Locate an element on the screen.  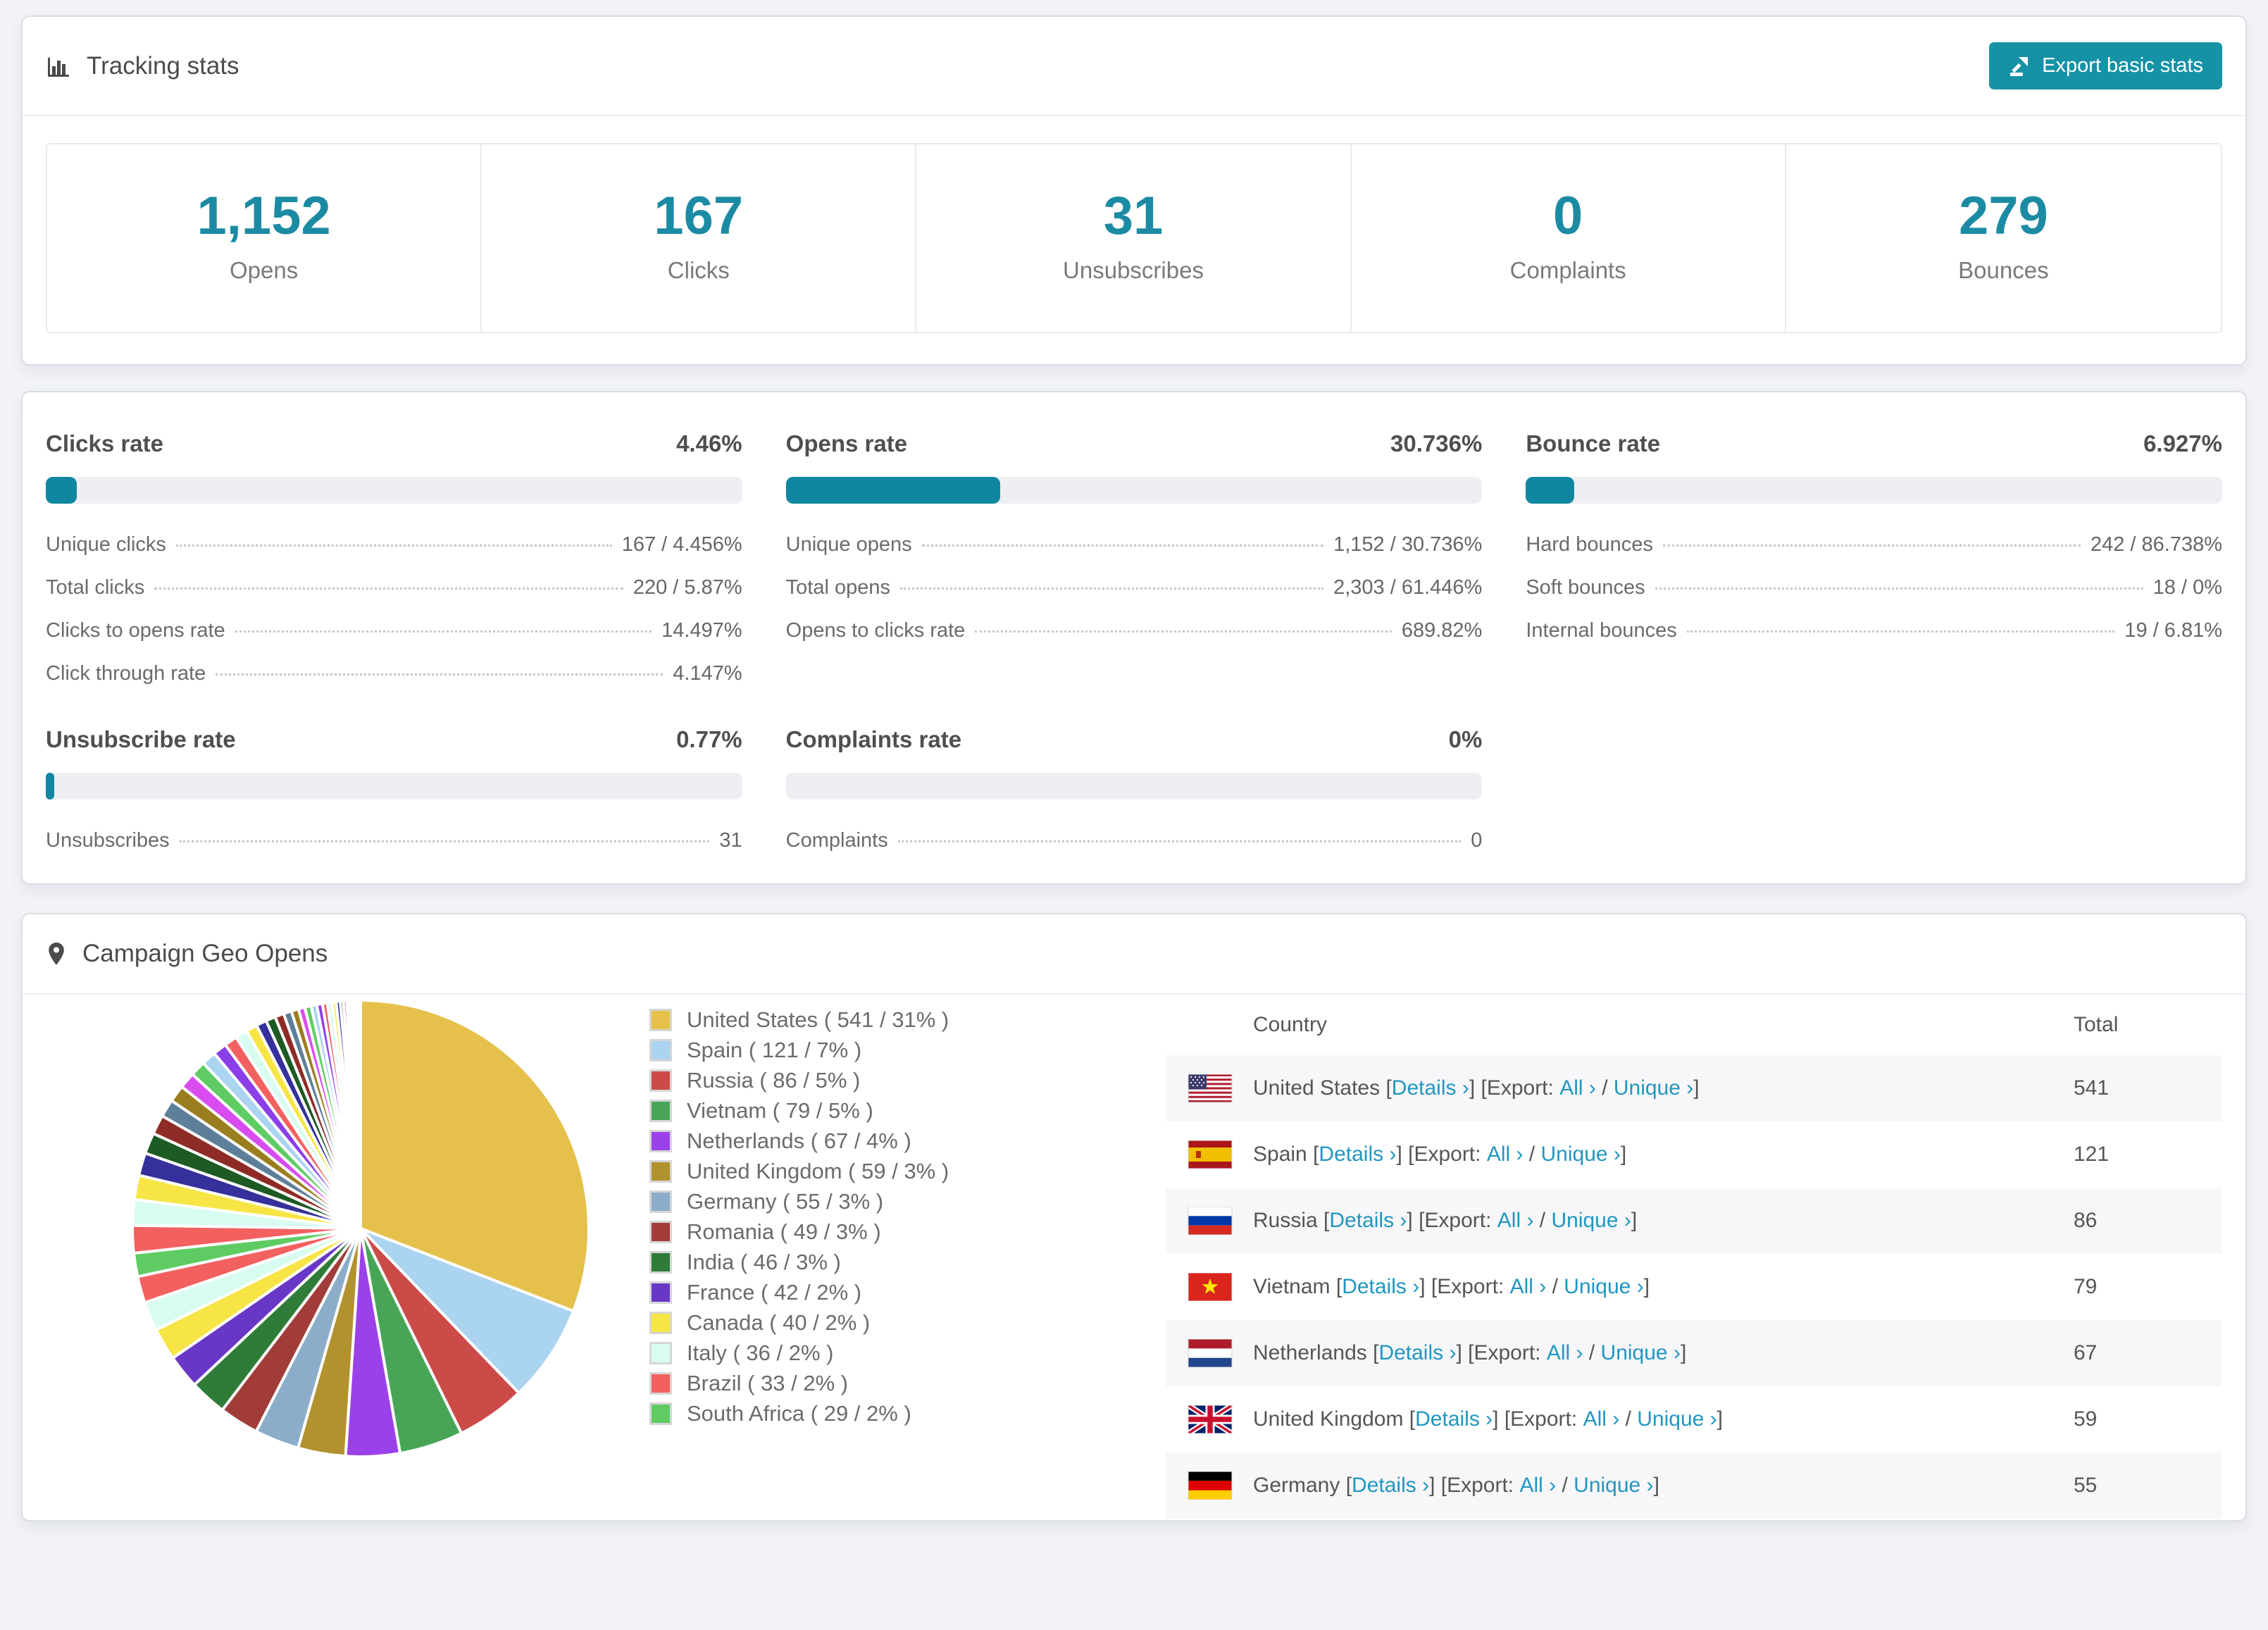
country-name: United States [ is located at coordinates (1323, 1088).